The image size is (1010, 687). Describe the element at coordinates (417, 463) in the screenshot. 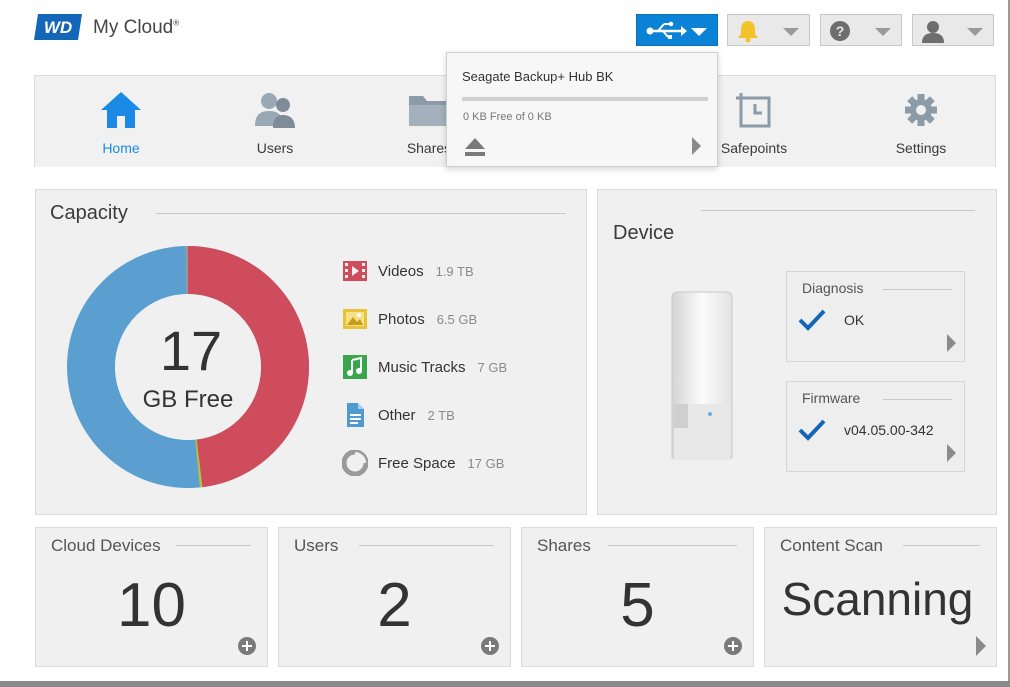

I see `legend-name: Free Space` at that location.